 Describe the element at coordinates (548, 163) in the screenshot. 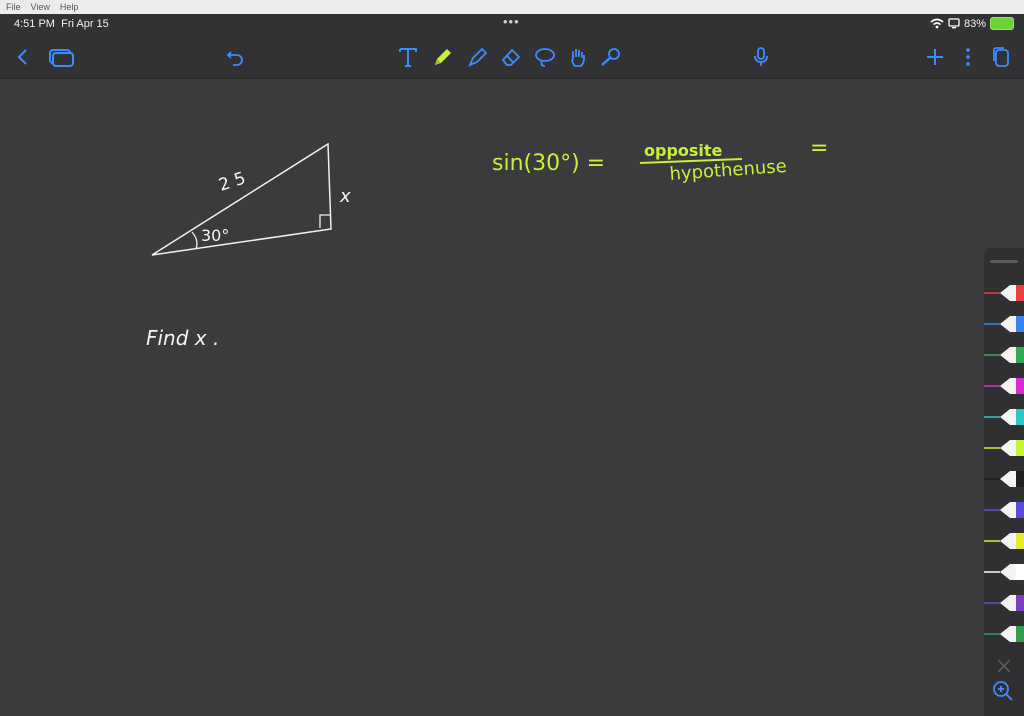

I see `equation-sin: sin(30°) =` at that location.